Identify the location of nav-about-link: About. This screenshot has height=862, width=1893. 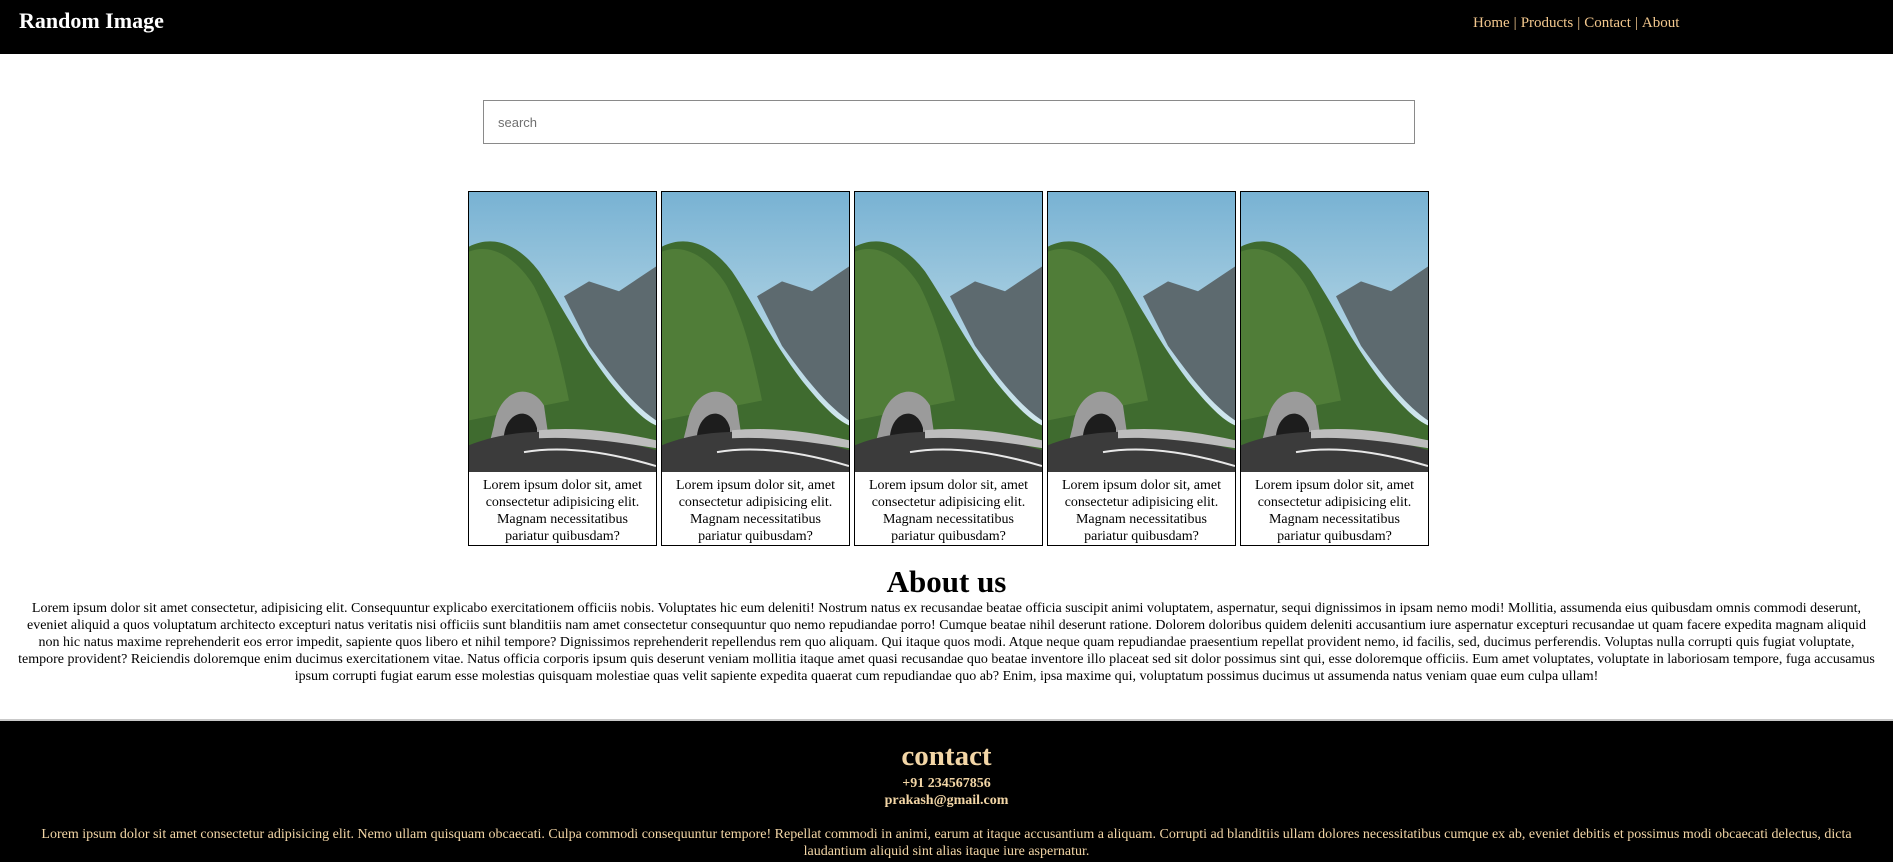
(1661, 23).